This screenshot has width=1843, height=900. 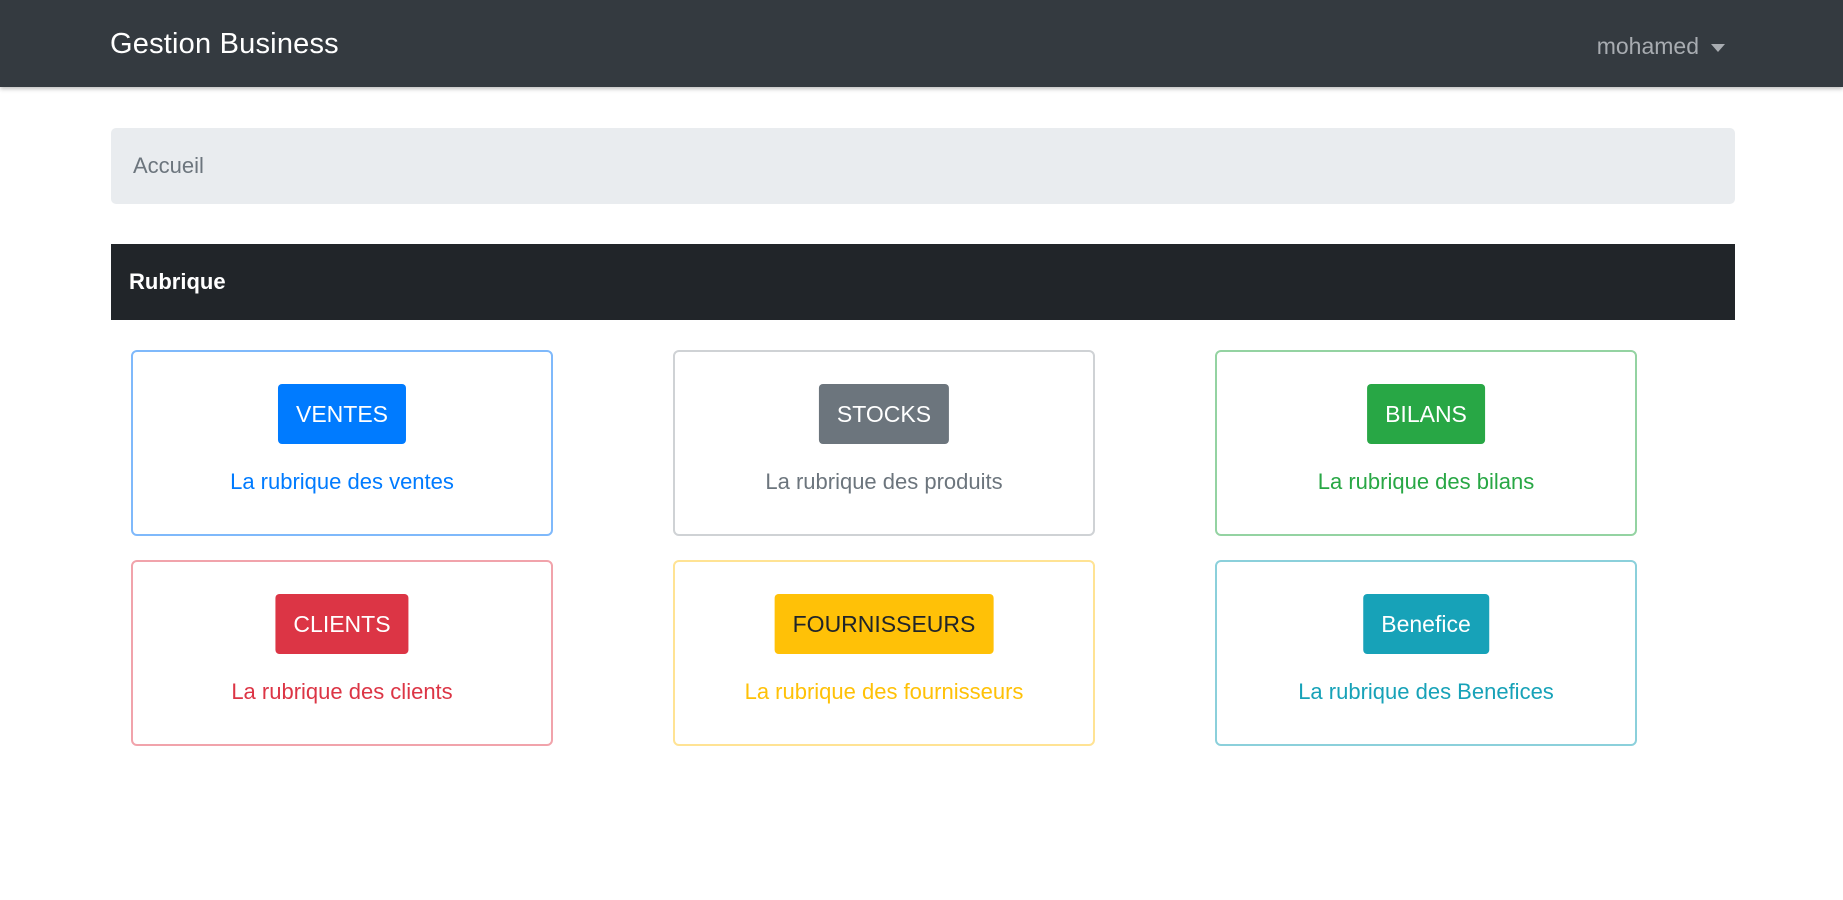 What do you see at coordinates (1647, 46) in the screenshot?
I see `user-name: mohamed` at bounding box center [1647, 46].